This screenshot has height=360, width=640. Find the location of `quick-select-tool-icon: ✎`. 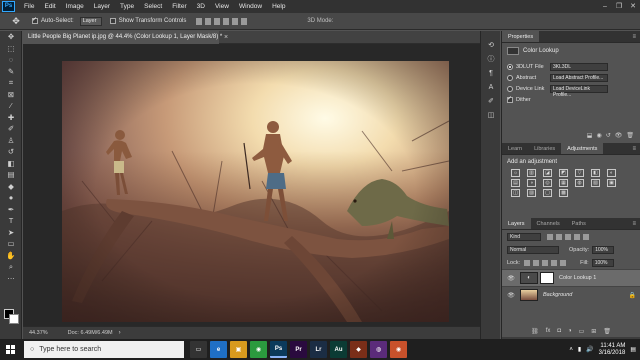

quick-select-tool-icon: ✎ is located at coordinates (11, 72).